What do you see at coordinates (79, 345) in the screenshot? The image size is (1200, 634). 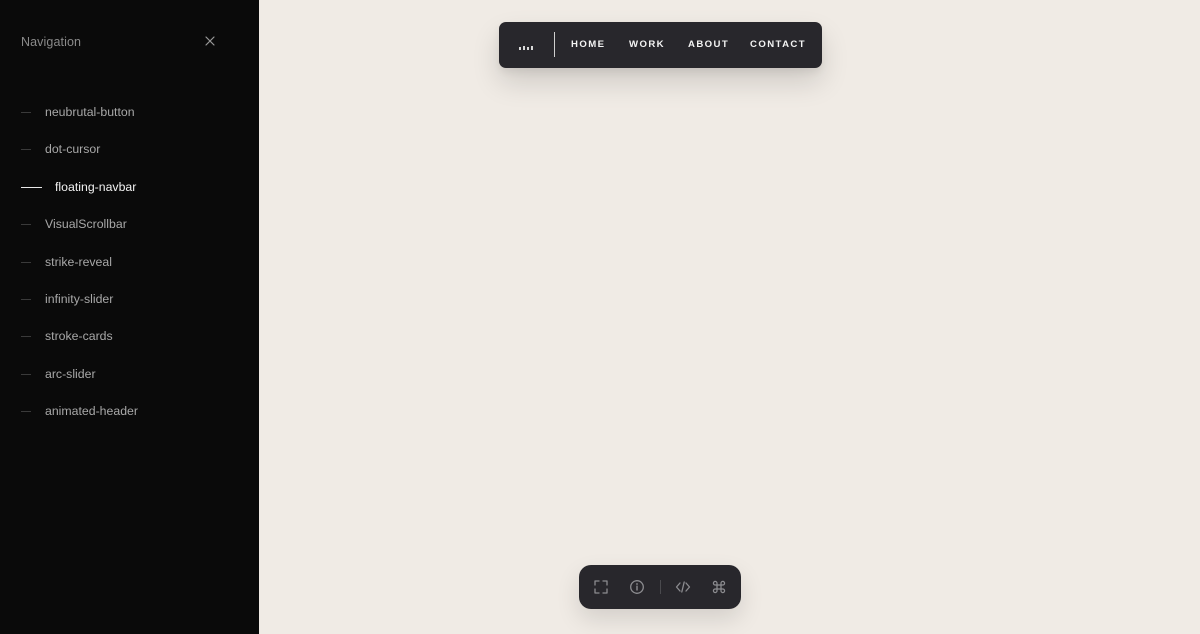 I see `sidebar-item-stroke-cards: stroke-cards` at bounding box center [79, 345].